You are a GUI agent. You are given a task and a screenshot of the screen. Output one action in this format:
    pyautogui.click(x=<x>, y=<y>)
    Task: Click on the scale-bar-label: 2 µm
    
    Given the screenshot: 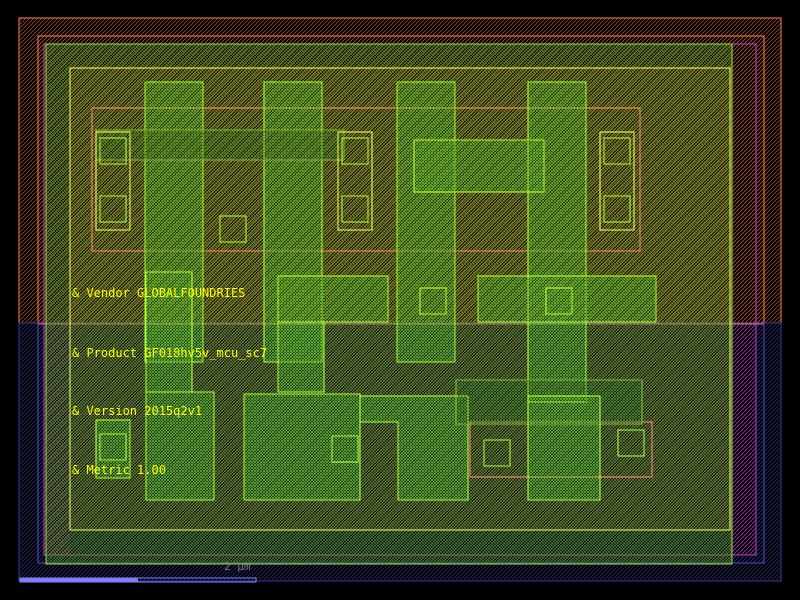 What is the action you would take?
    pyautogui.click(x=237, y=566)
    